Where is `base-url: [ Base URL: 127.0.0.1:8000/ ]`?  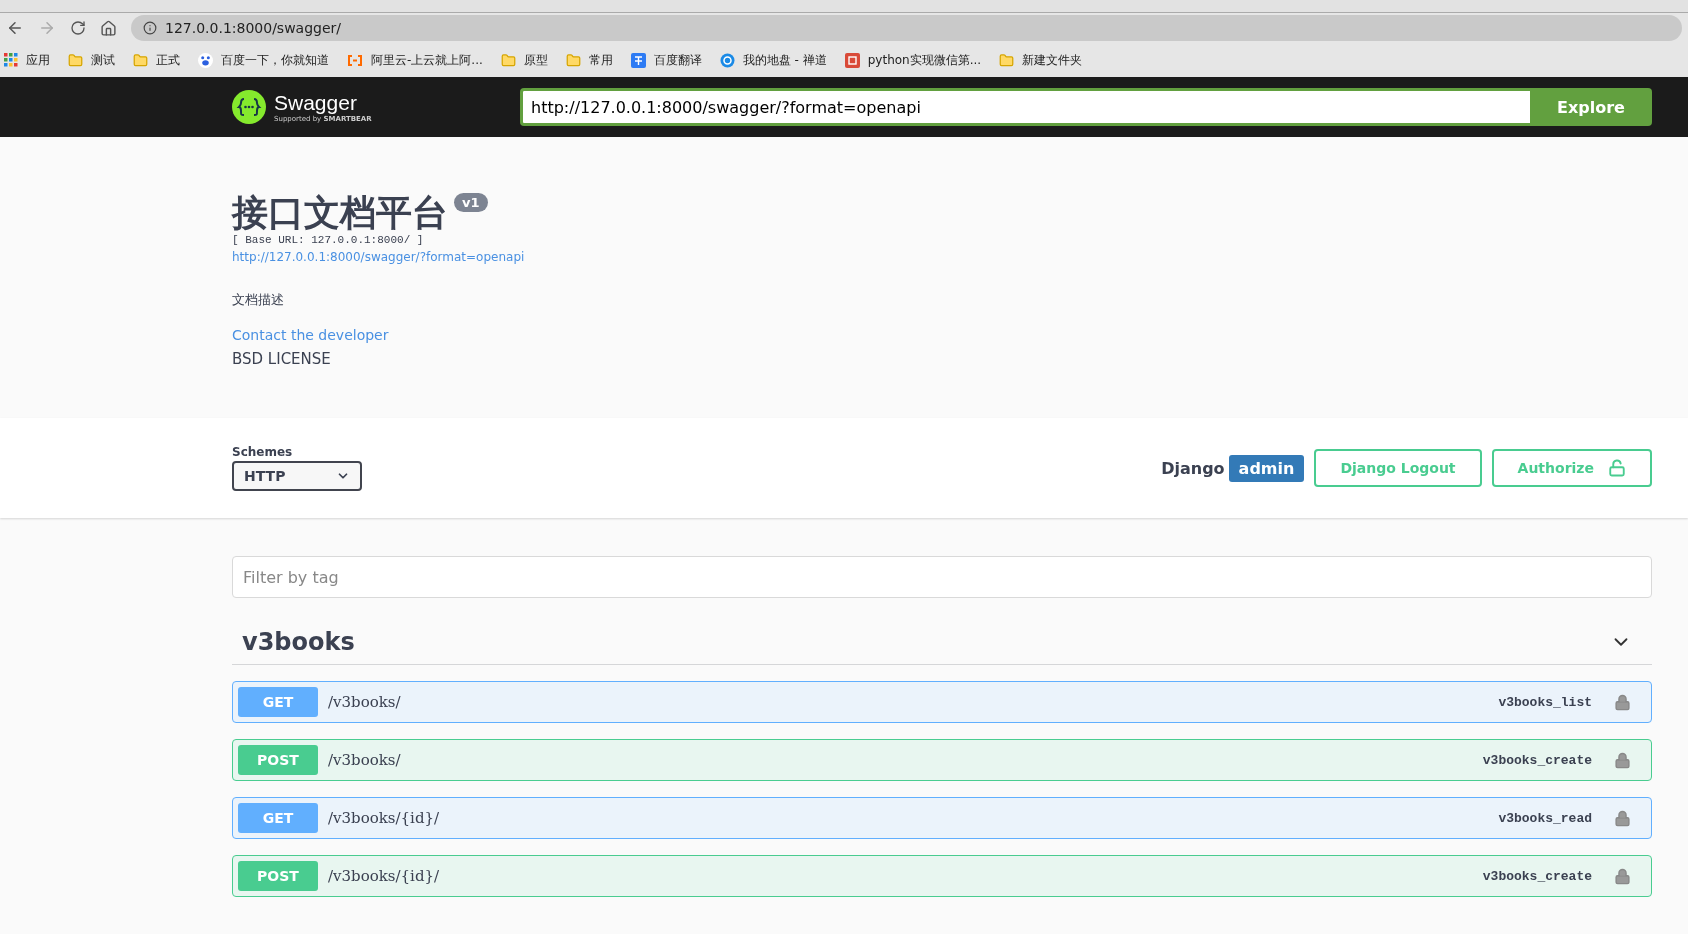
base-url: [ Base URL: 127.0.0.1:8000/ ] is located at coordinates (328, 240).